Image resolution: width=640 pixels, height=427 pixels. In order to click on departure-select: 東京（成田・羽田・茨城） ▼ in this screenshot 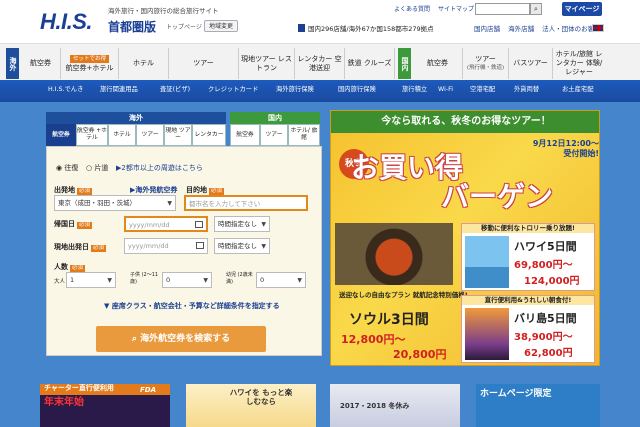, I will do `click(115, 203)`.